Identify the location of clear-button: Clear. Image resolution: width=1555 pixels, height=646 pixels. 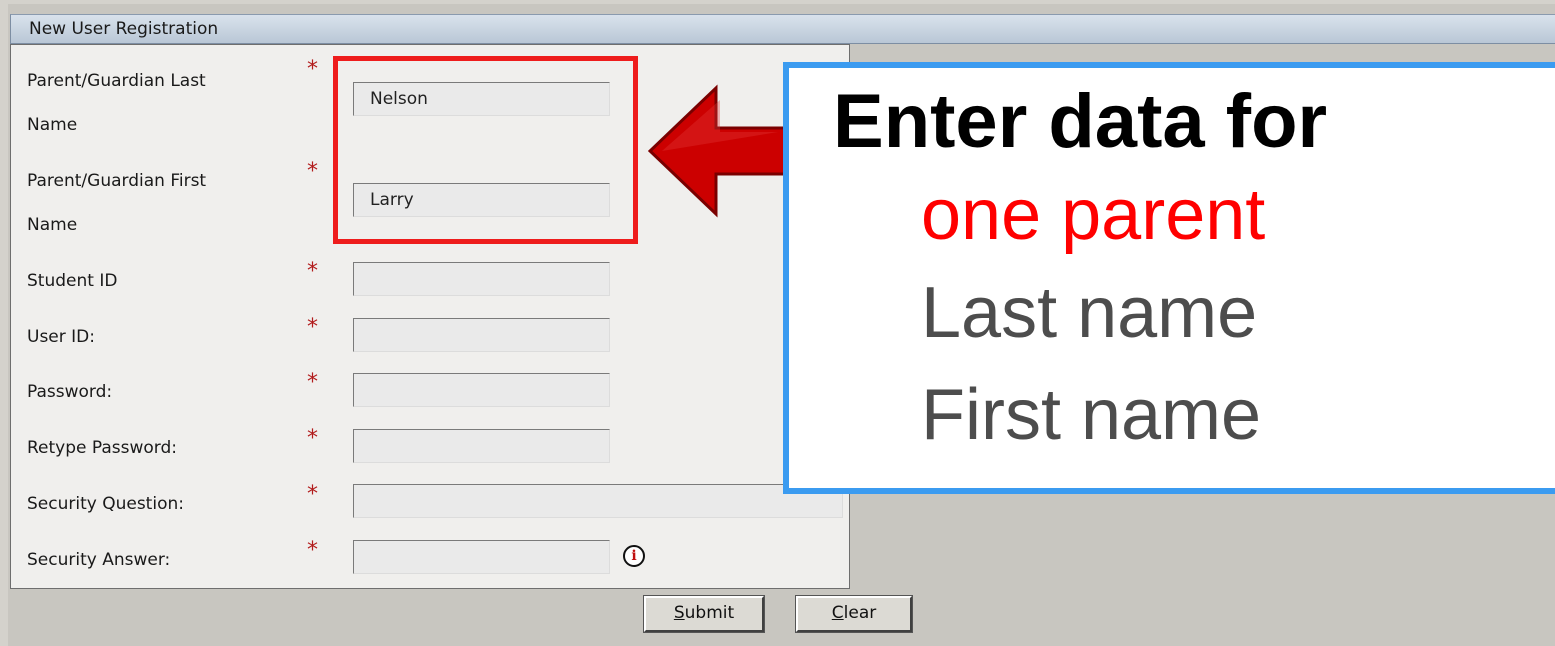
(854, 614).